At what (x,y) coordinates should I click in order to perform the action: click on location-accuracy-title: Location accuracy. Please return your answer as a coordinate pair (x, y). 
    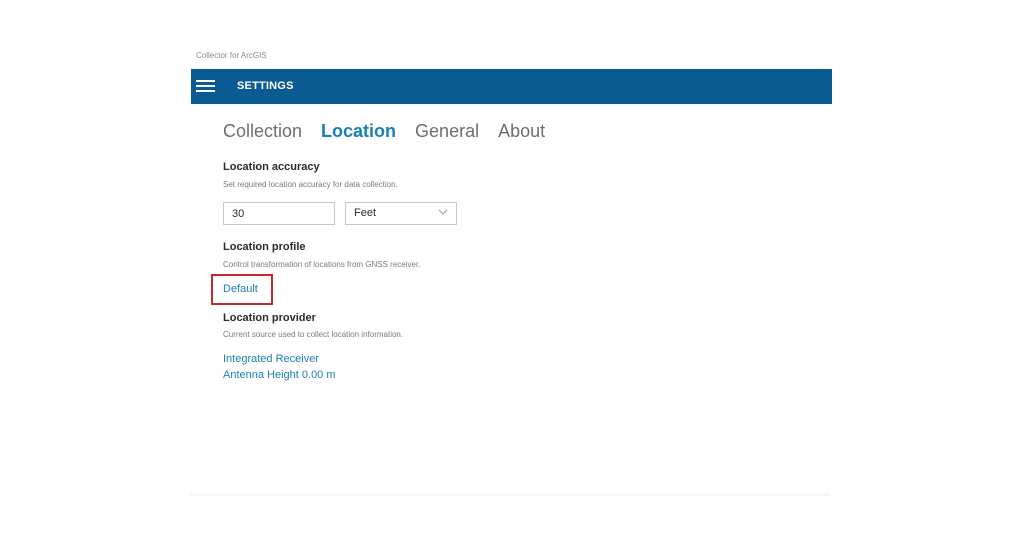
    Looking at the image, I should click on (271, 167).